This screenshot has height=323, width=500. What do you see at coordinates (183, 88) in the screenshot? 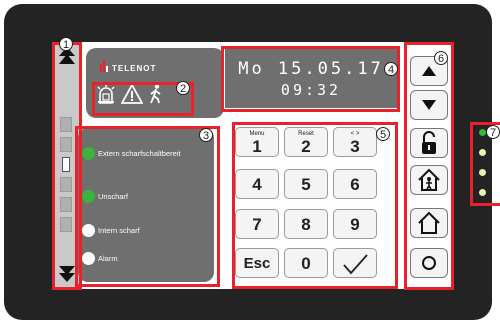
I see `callout-number: 2` at bounding box center [183, 88].